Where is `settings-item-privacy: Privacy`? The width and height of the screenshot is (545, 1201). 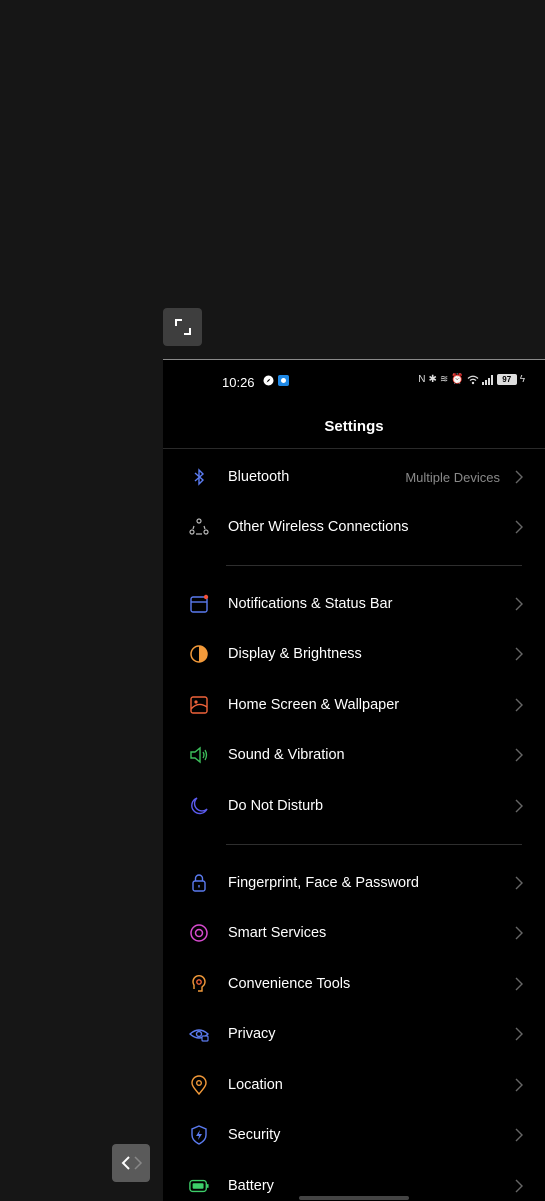
settings-item-privacy: Privacy is located at coordinates (354, 1034).